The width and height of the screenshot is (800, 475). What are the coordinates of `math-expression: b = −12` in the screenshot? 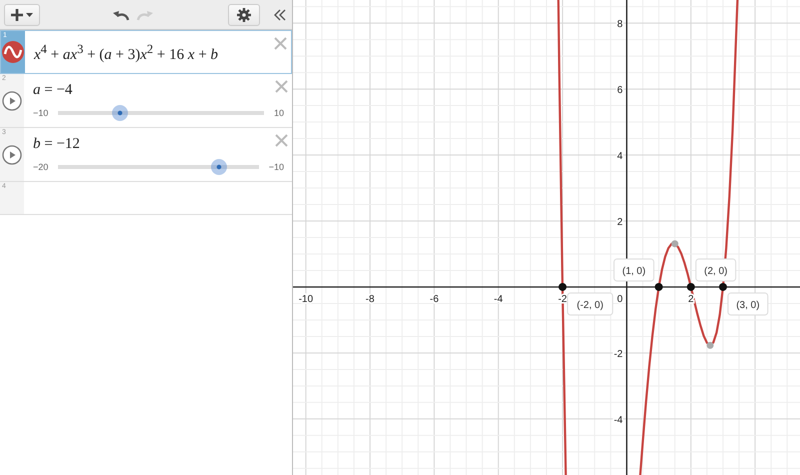 It's located at (158, 144).